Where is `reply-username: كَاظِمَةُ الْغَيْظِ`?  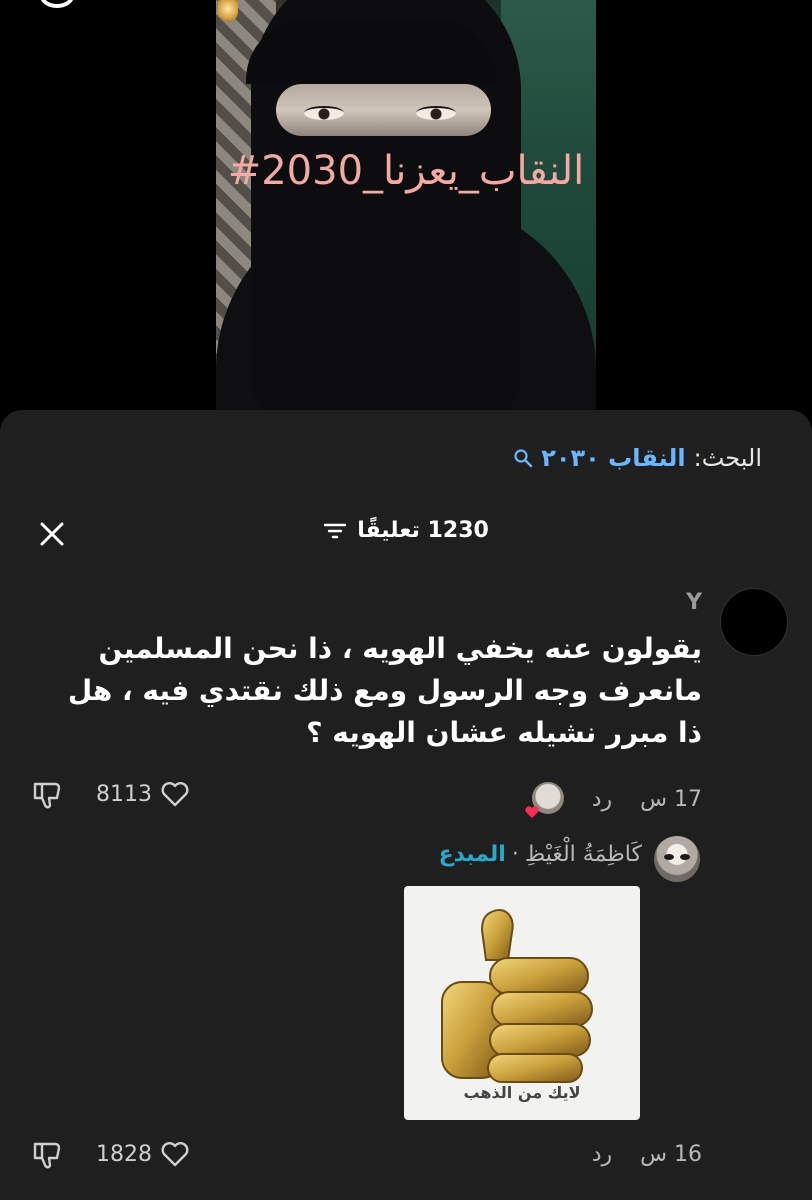
reply-username: كَاظِمَةُ الْغَيْظِ is located at coordinates (583, 854).